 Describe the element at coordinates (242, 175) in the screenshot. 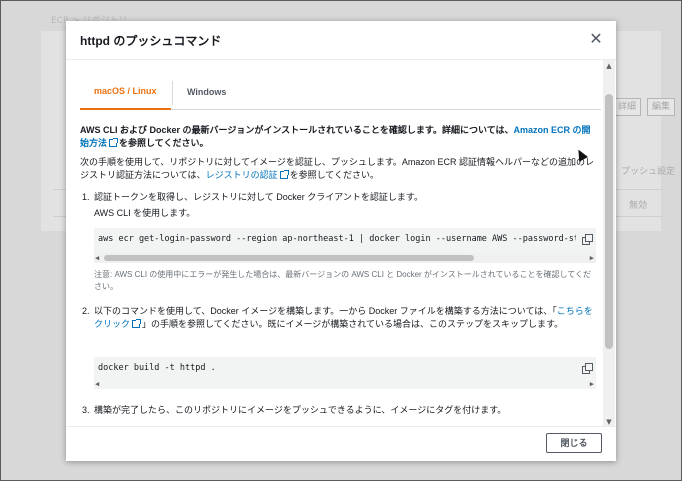

I see `registry-auth-link: レジストリの認証` at that location.